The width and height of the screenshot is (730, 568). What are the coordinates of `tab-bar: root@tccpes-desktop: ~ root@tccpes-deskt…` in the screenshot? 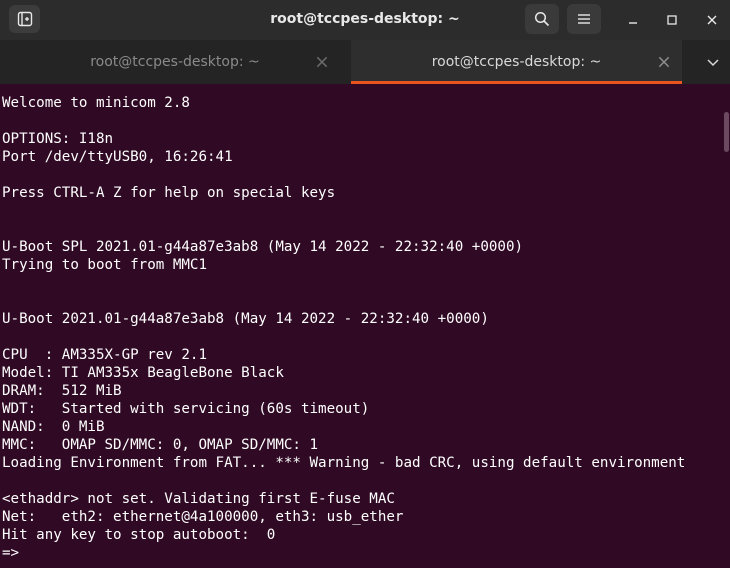 It's located at (365, 62).